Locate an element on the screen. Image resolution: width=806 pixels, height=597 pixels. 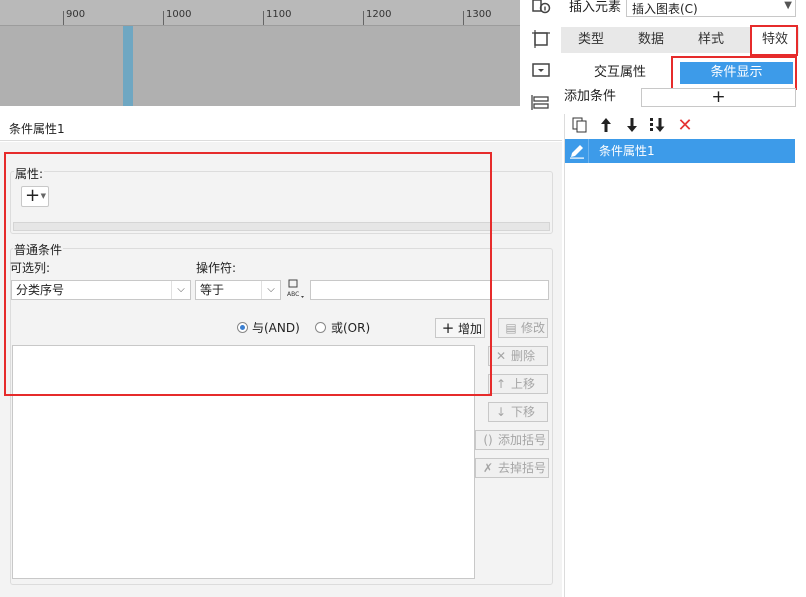
insert-chart-select: 插入图表(C) ▼ is located at coordinates (711, 8).